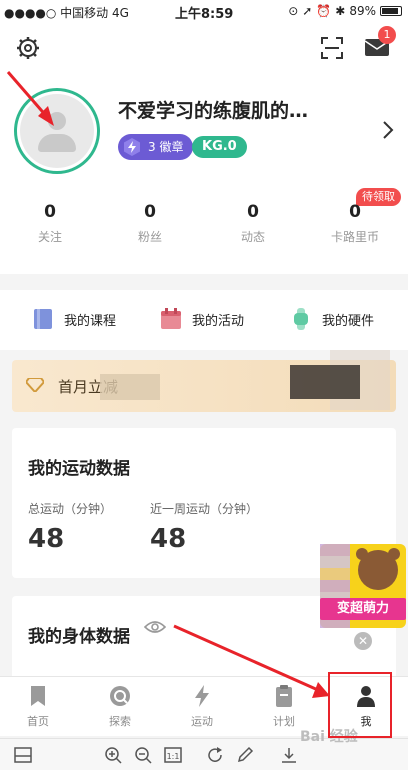 This screenshot has height=770, width=408. I want to click on tab-label: 计划, so click(284, 721).